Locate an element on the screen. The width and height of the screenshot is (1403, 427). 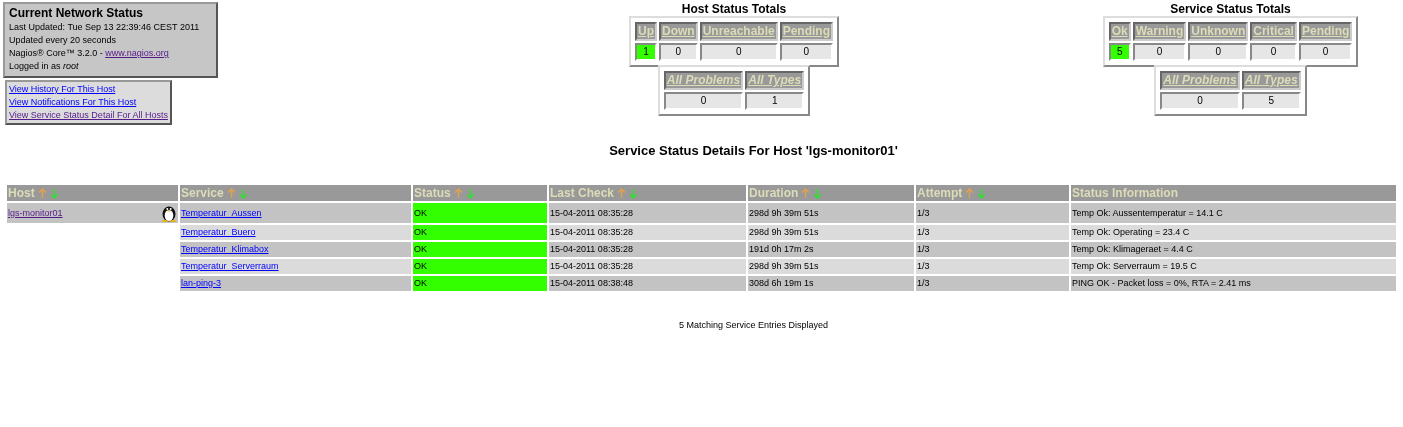
status-header: Warning is located at coordinates (1159, 31).